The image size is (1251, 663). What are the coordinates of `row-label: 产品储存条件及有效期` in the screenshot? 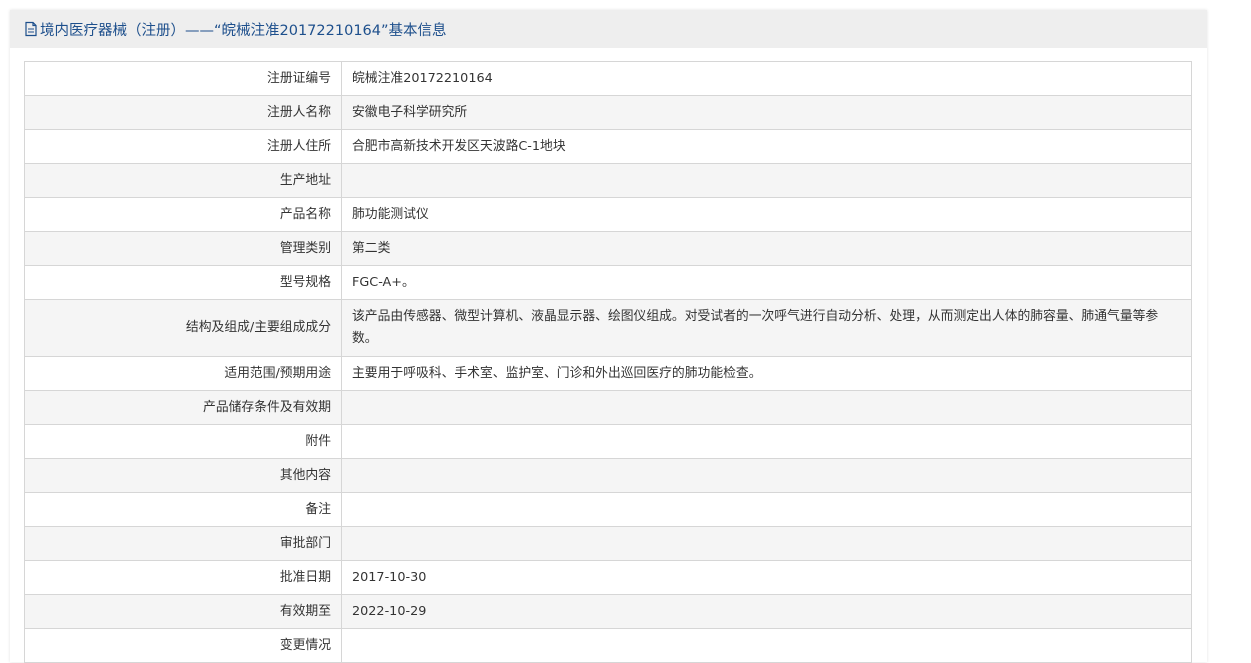 It's located at (183, 407).